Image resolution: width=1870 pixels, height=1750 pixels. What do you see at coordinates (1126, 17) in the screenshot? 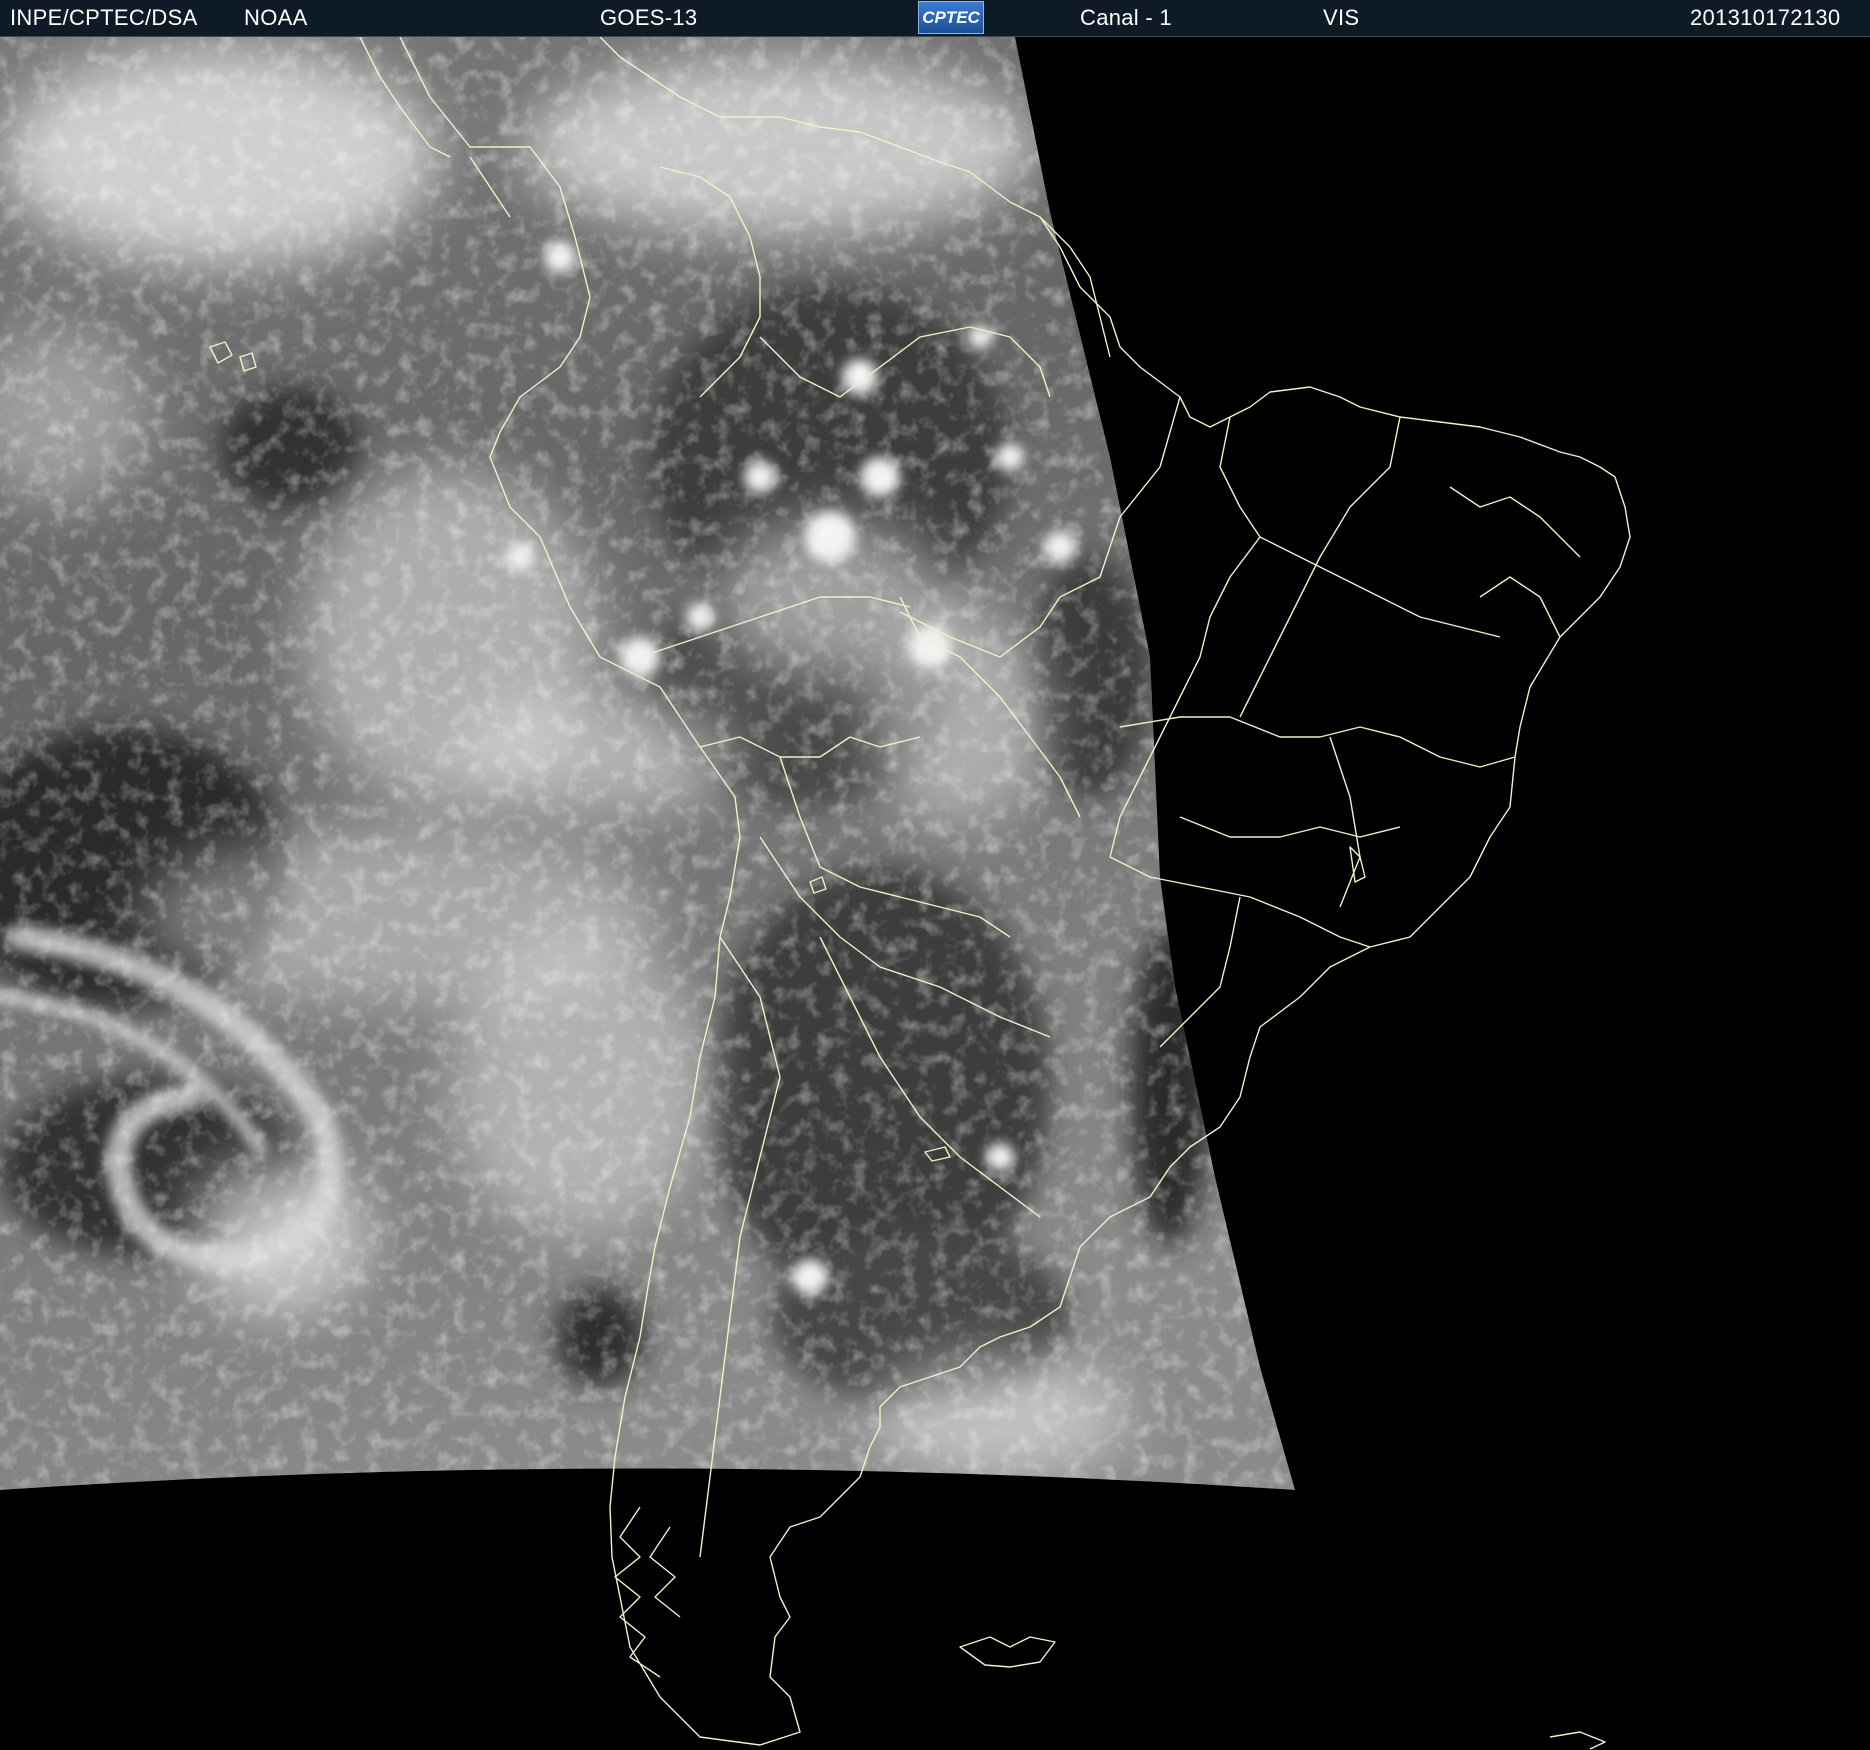
I see `channel-label: Canal - 1` at bounding box center [1126, 17].